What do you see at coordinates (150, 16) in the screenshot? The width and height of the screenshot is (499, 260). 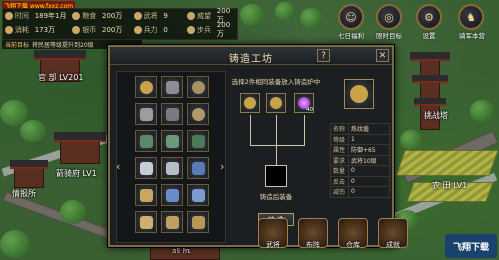 I see `resource-label: 武将` at bounding box center [150, 16].